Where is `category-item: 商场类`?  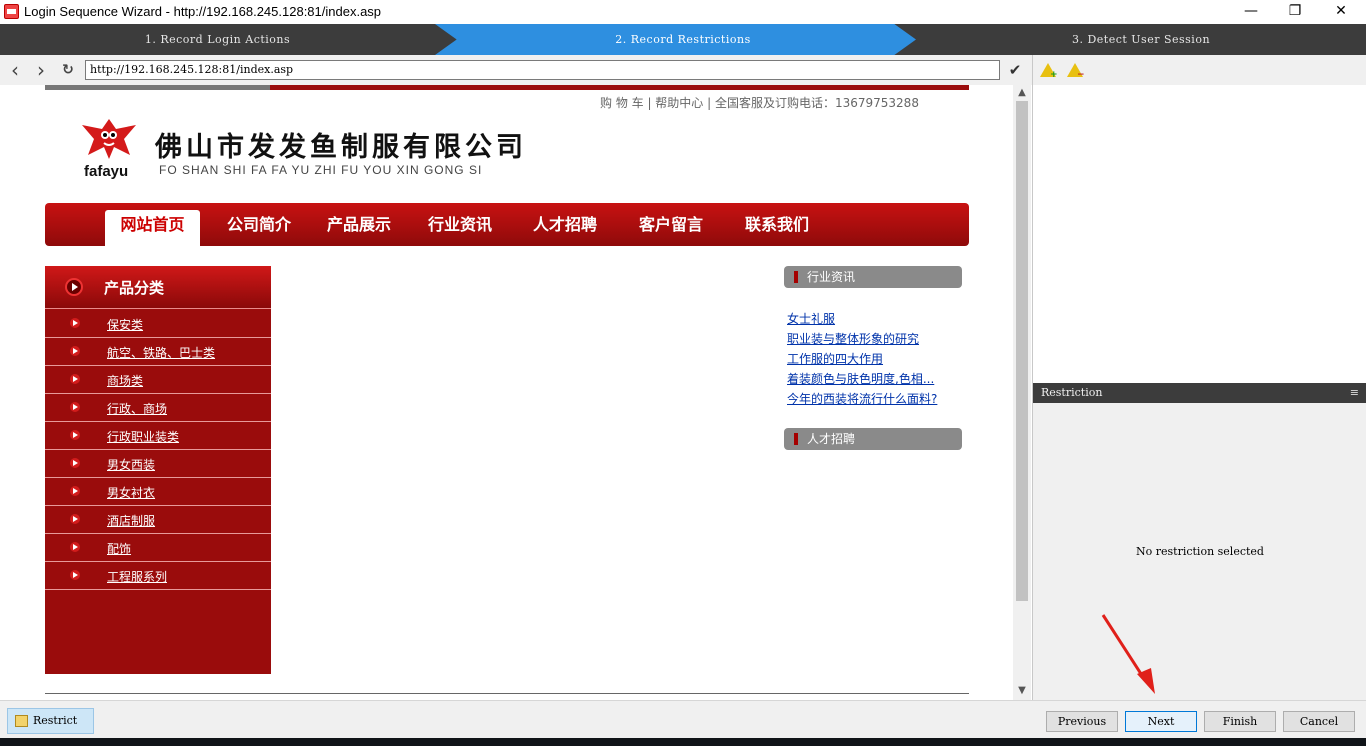
category-item: 商场类 is located at coordinates (158, 380).